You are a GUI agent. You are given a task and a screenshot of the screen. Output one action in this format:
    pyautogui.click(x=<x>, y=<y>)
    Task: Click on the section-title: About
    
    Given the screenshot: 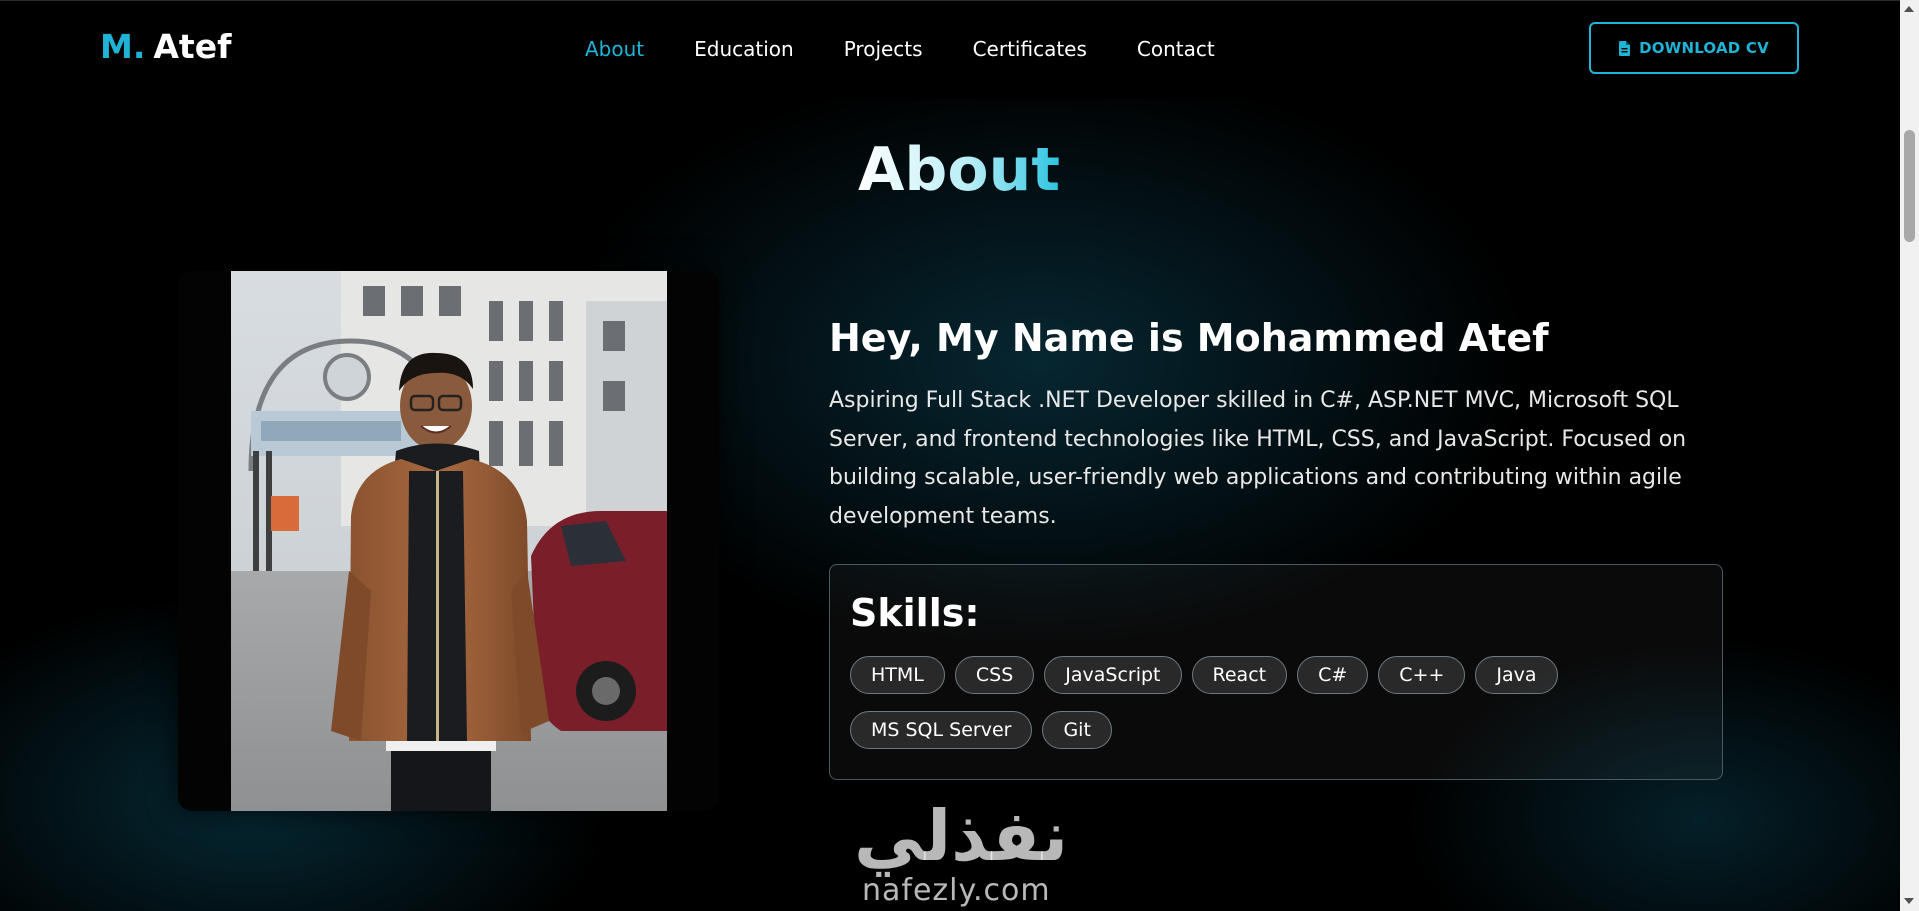 What is the action you would take?
    pyautogui.click(x=959, y=170)
    